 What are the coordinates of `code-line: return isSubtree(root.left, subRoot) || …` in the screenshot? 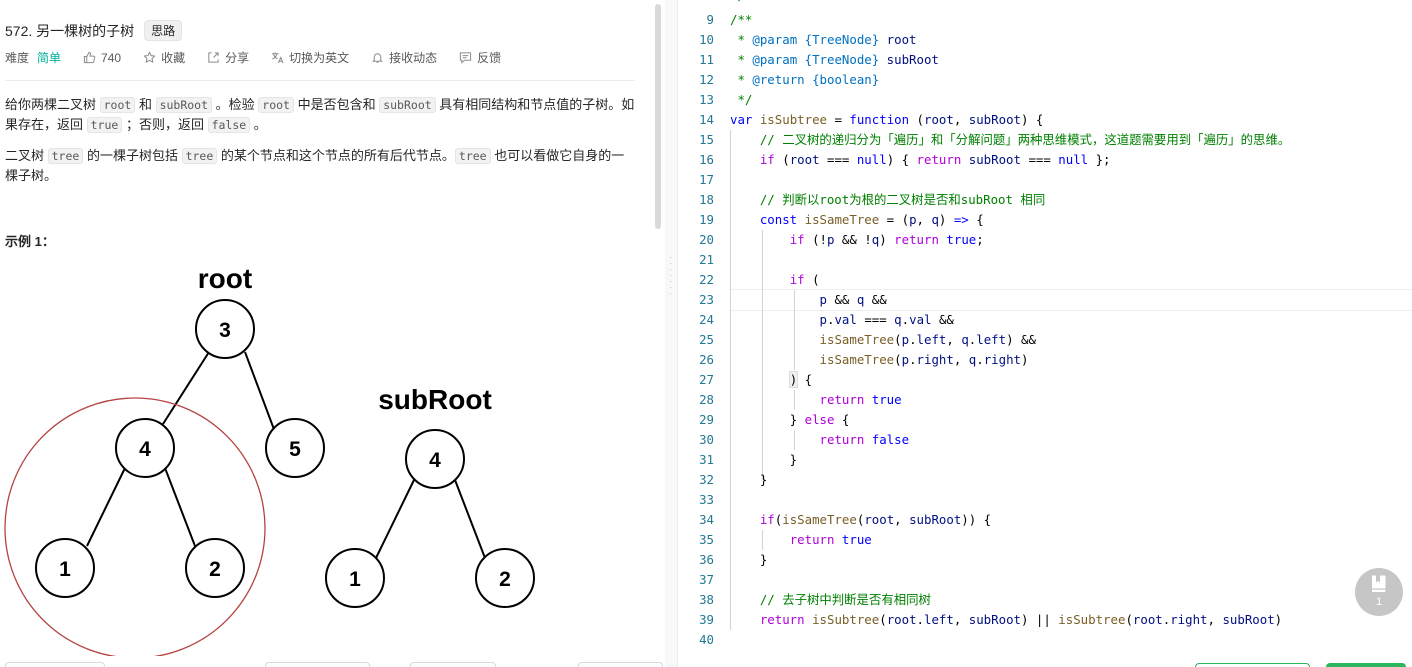 It's located at (1045, 620).